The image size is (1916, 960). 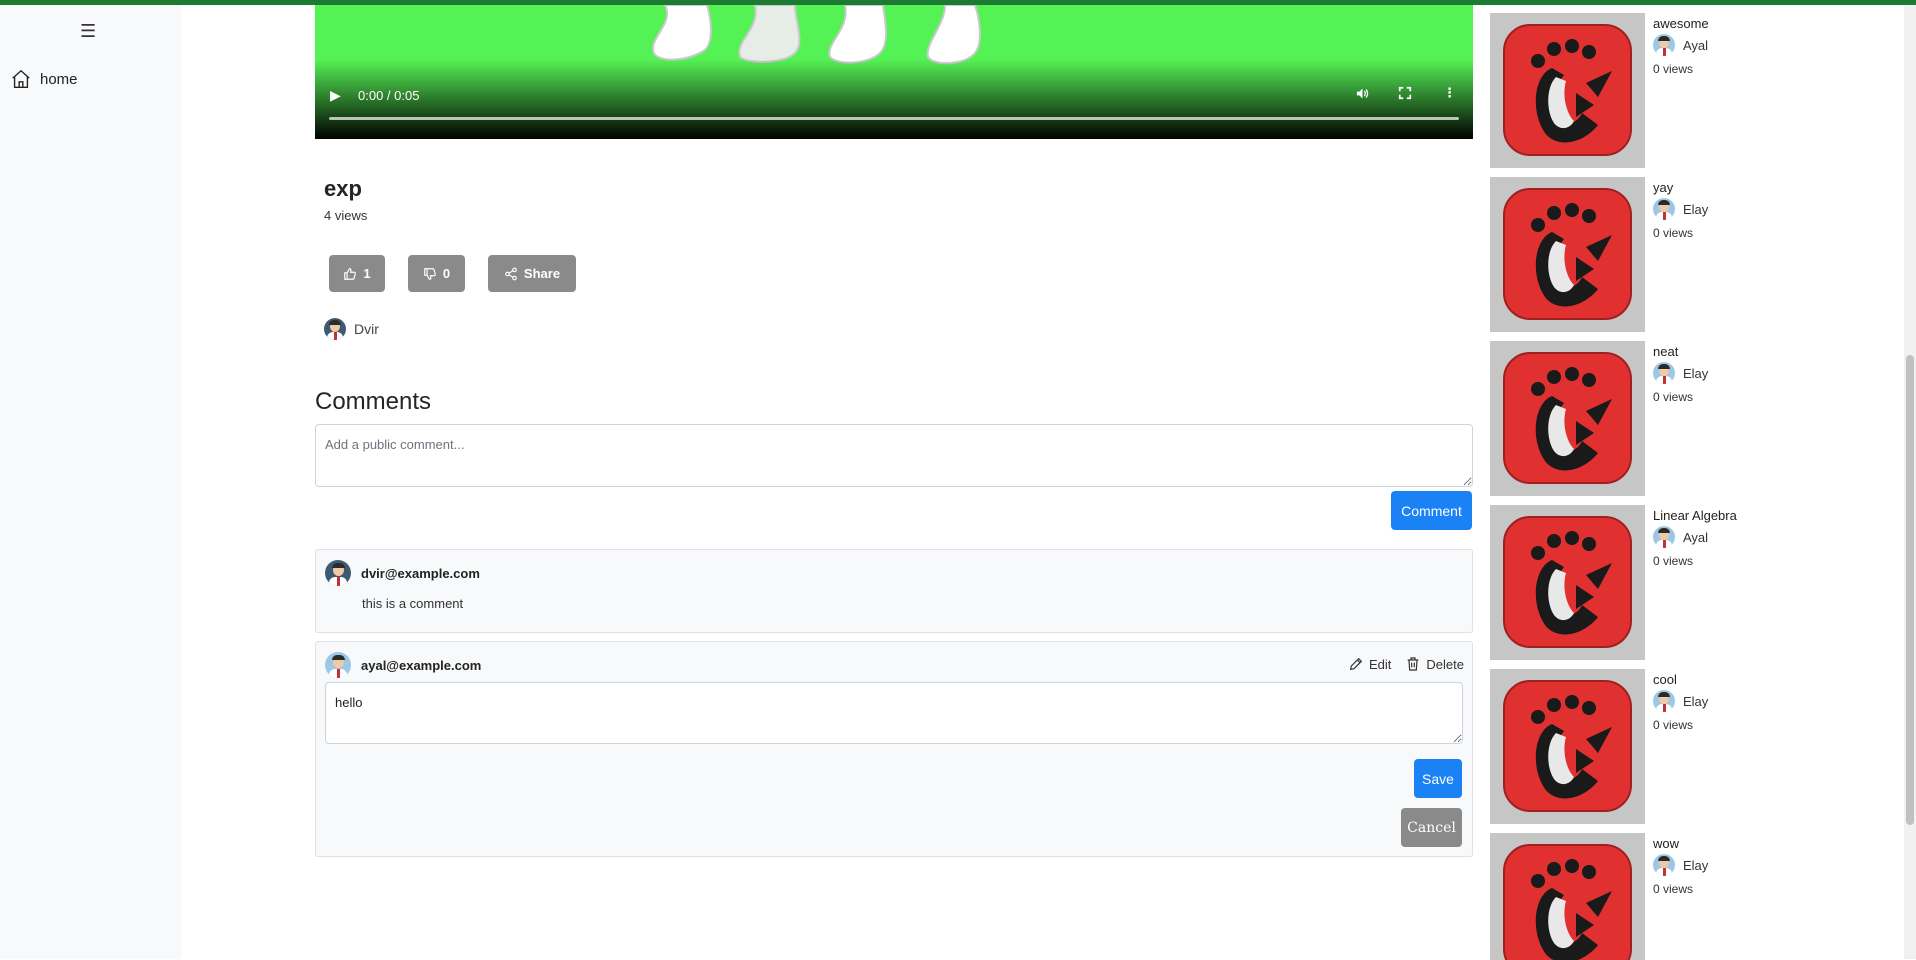 What do you see at coordinates (1681, 23) in the screenshot?
I see `related-video-title: awesome` at bounding box center [1681, 23].